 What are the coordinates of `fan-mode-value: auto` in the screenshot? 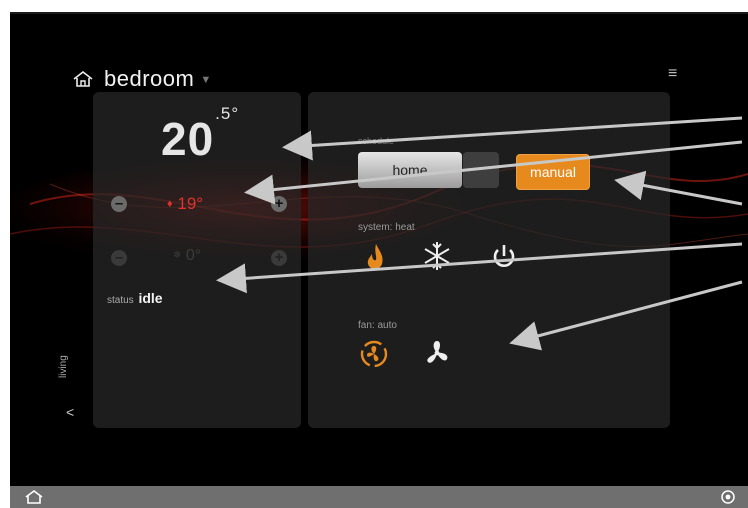 It's located at (387, 325).